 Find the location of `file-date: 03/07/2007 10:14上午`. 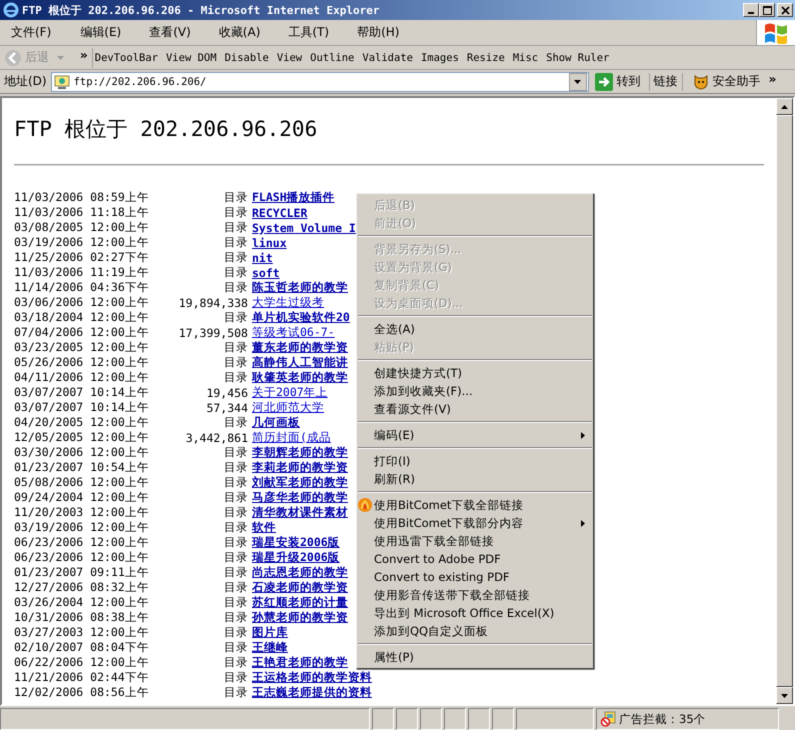

file-date: 03/07/2007 10:14上午 is located at coordinates (82, 392).